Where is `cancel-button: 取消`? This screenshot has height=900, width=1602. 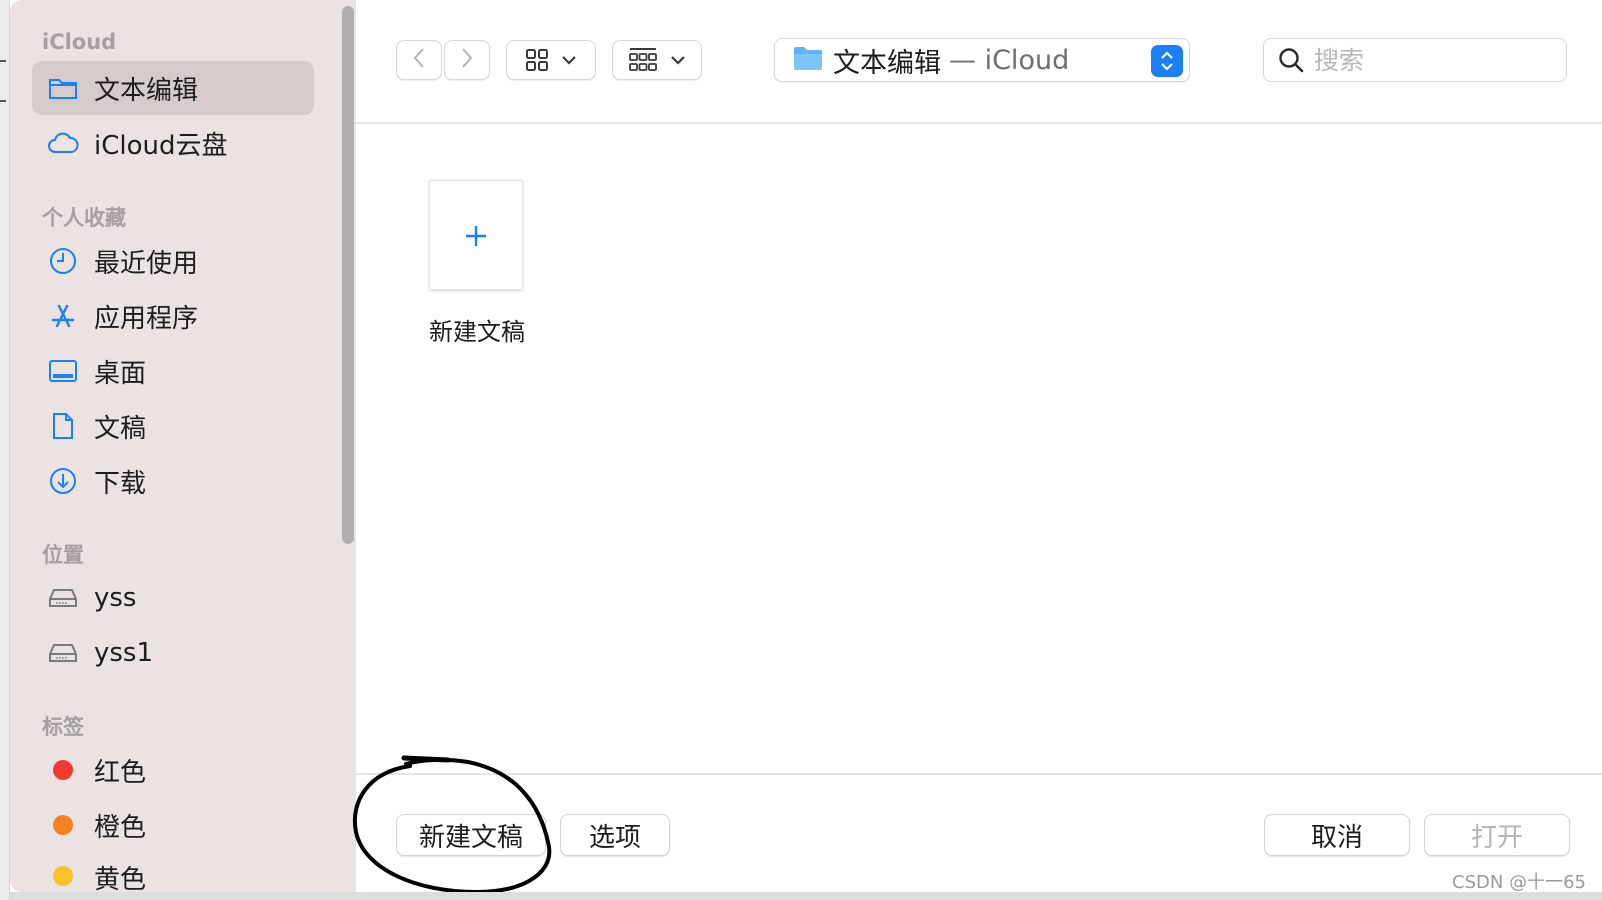 cancel-button: 取消 is located at coordinates (1337, 835).